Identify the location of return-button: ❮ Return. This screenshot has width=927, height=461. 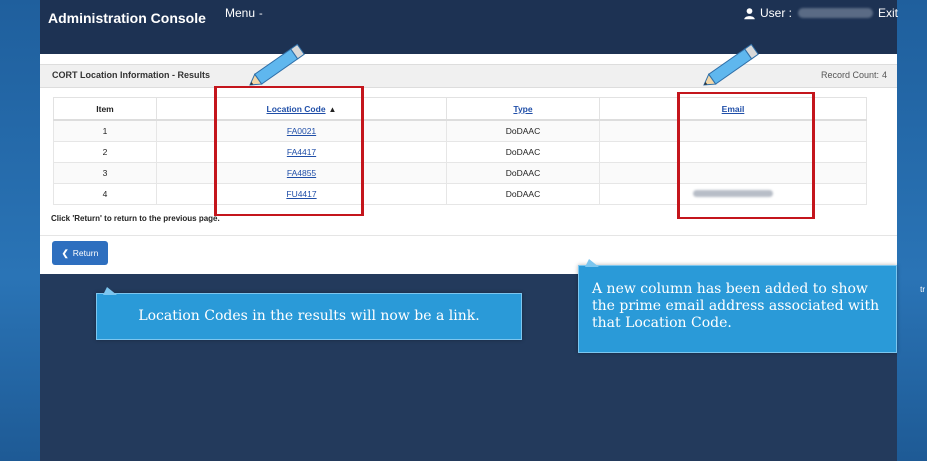
(80, 253).